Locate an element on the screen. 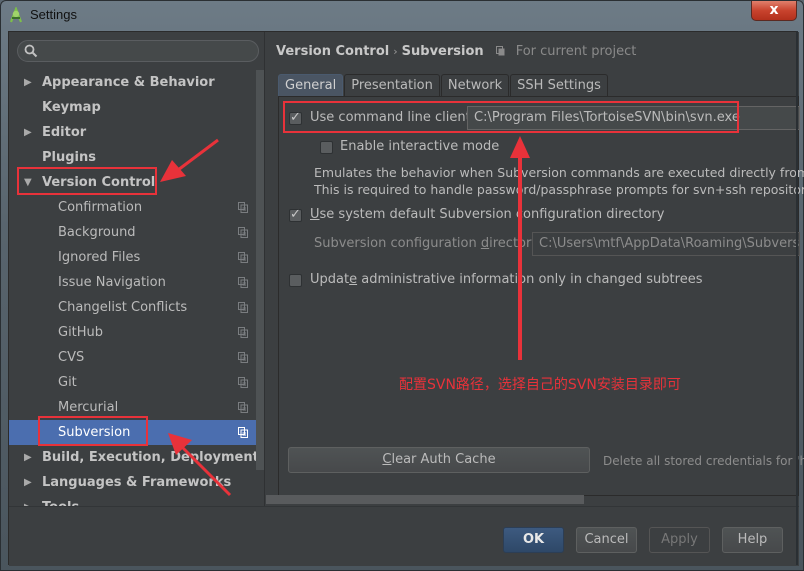 This screenshot has height=571, width=804. sidebar-item-changelist-conflicts: Changelist Conflicts is located at coordinates (132, 307).